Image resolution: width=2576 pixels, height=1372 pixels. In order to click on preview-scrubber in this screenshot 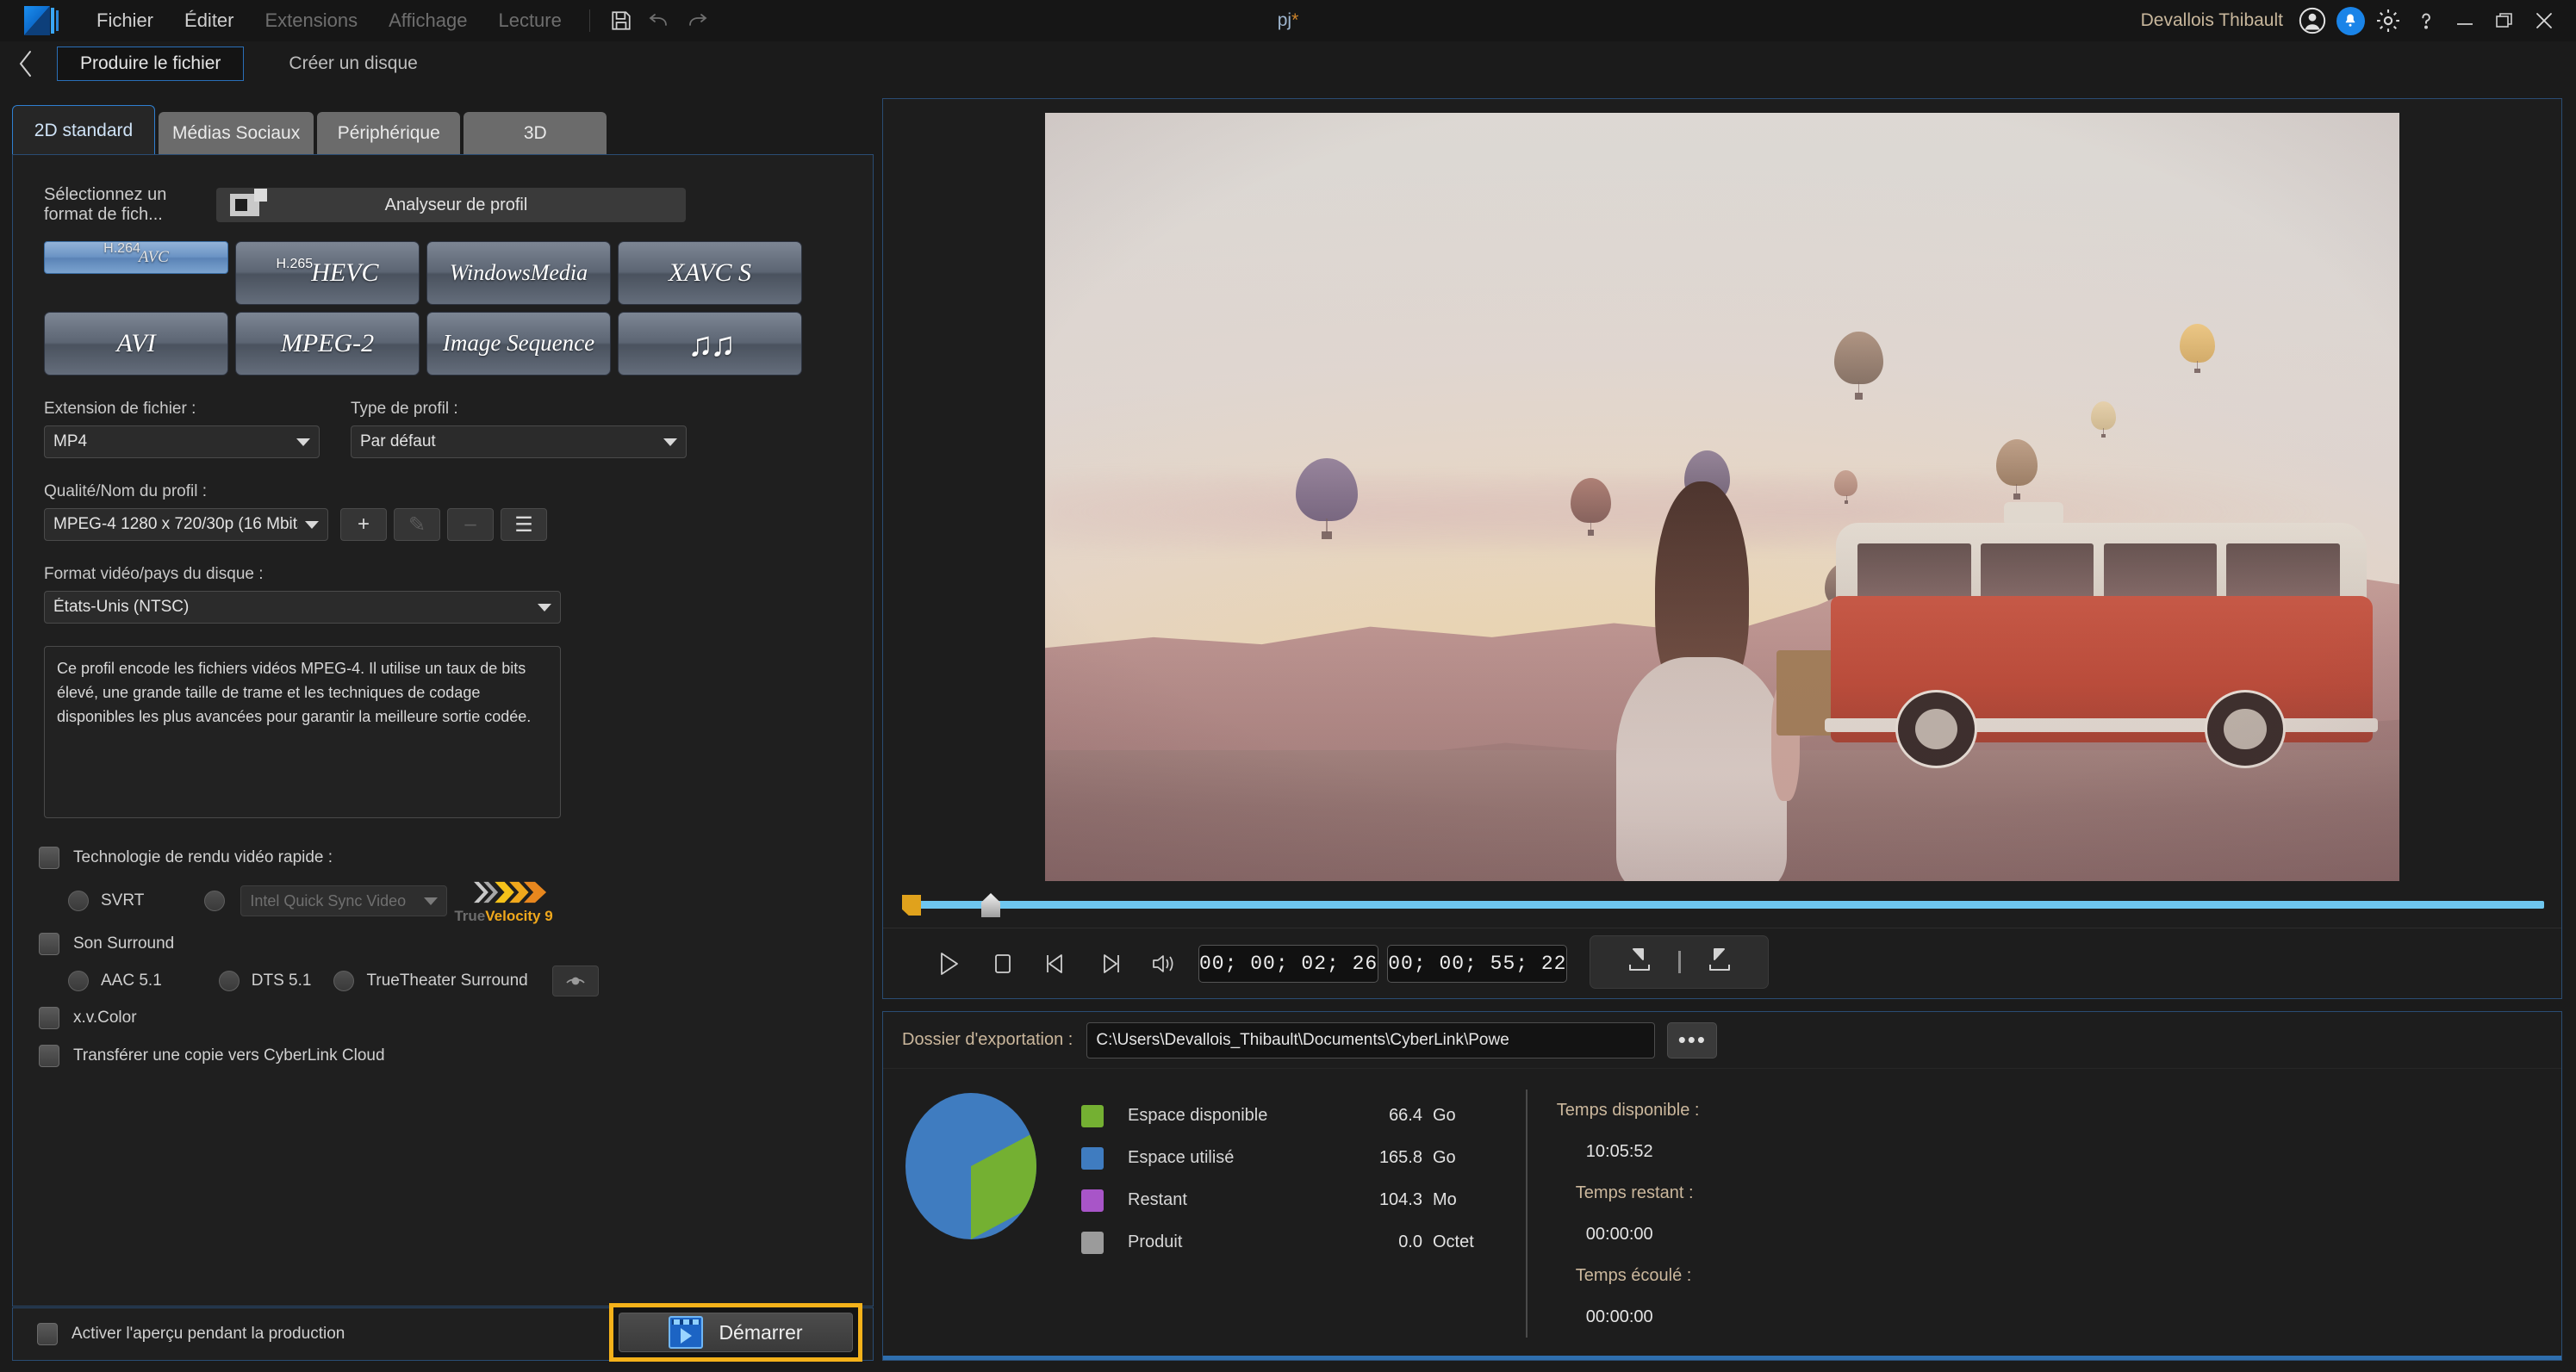, I will do `click(1722, 904)`.